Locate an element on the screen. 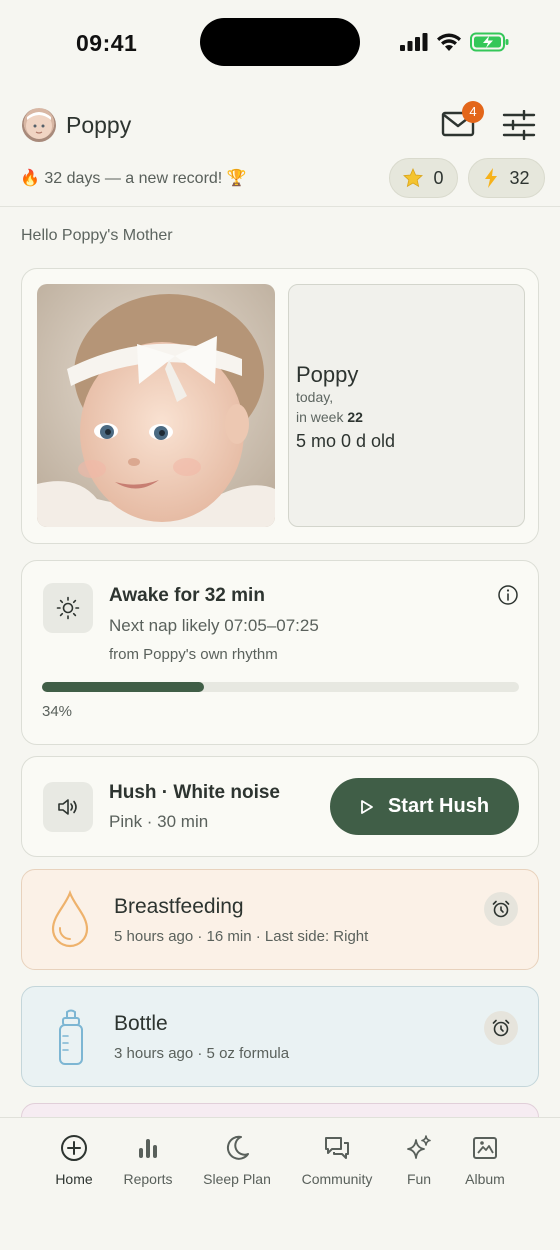 The height and width of the screenshot is (1250, 560). status-time: 09:41 is located at coordinates (107, 43).